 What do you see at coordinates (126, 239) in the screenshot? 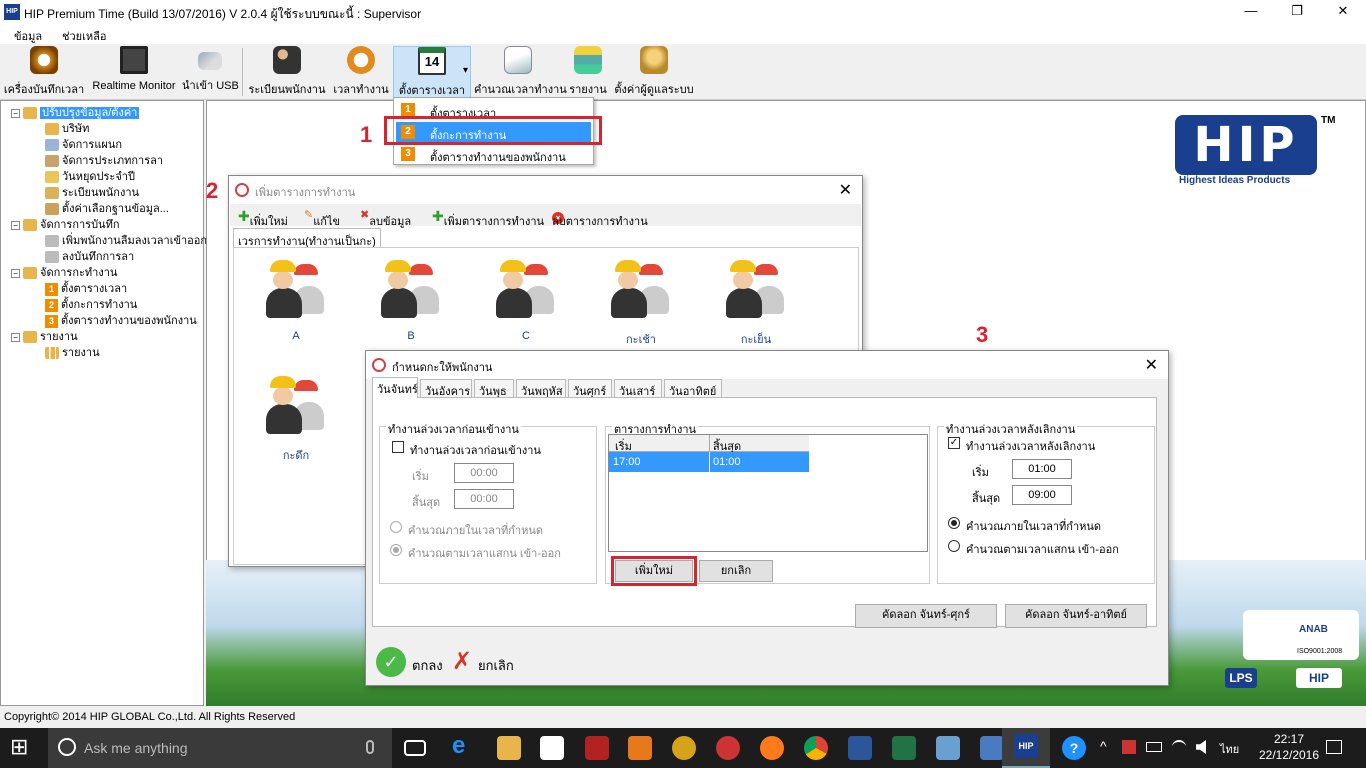
I see `tree-item-forgot-scan: เพิ่มพนักงานลืมลงเวลาเข้าออก` at bounding box center [126, 239].